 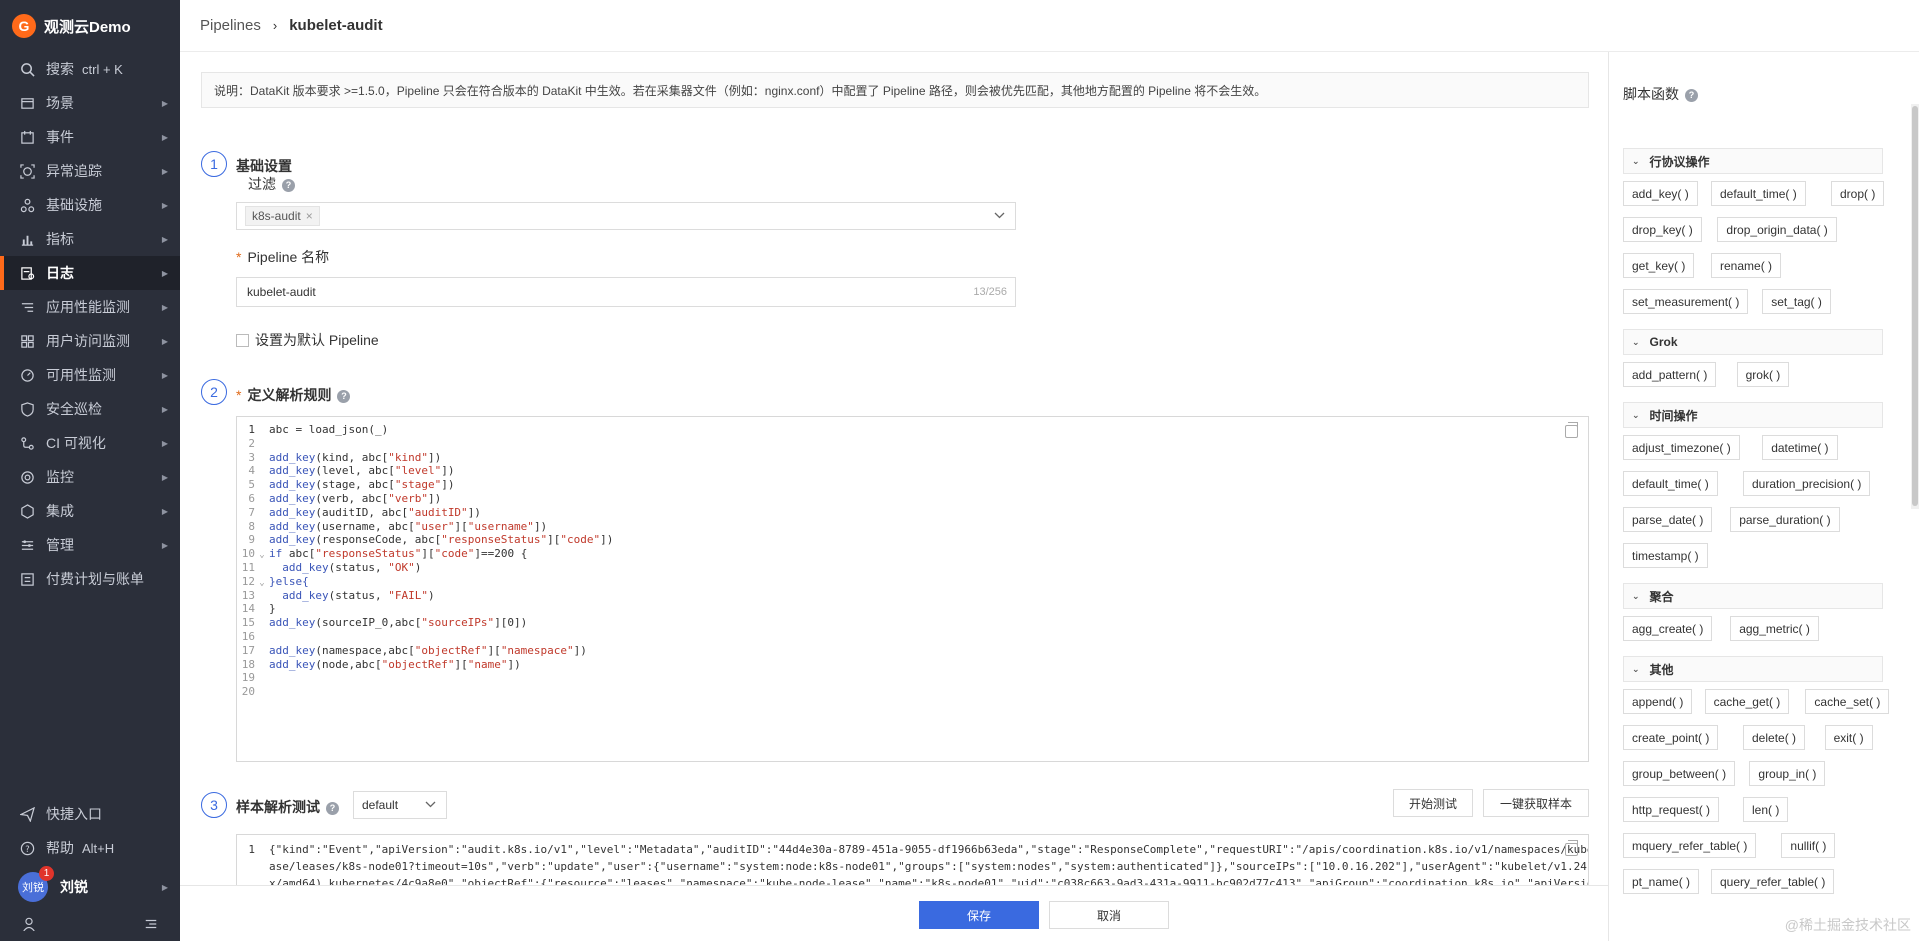 I want to click on function-button: duration_precision( ), so click(x=1807, y=483).